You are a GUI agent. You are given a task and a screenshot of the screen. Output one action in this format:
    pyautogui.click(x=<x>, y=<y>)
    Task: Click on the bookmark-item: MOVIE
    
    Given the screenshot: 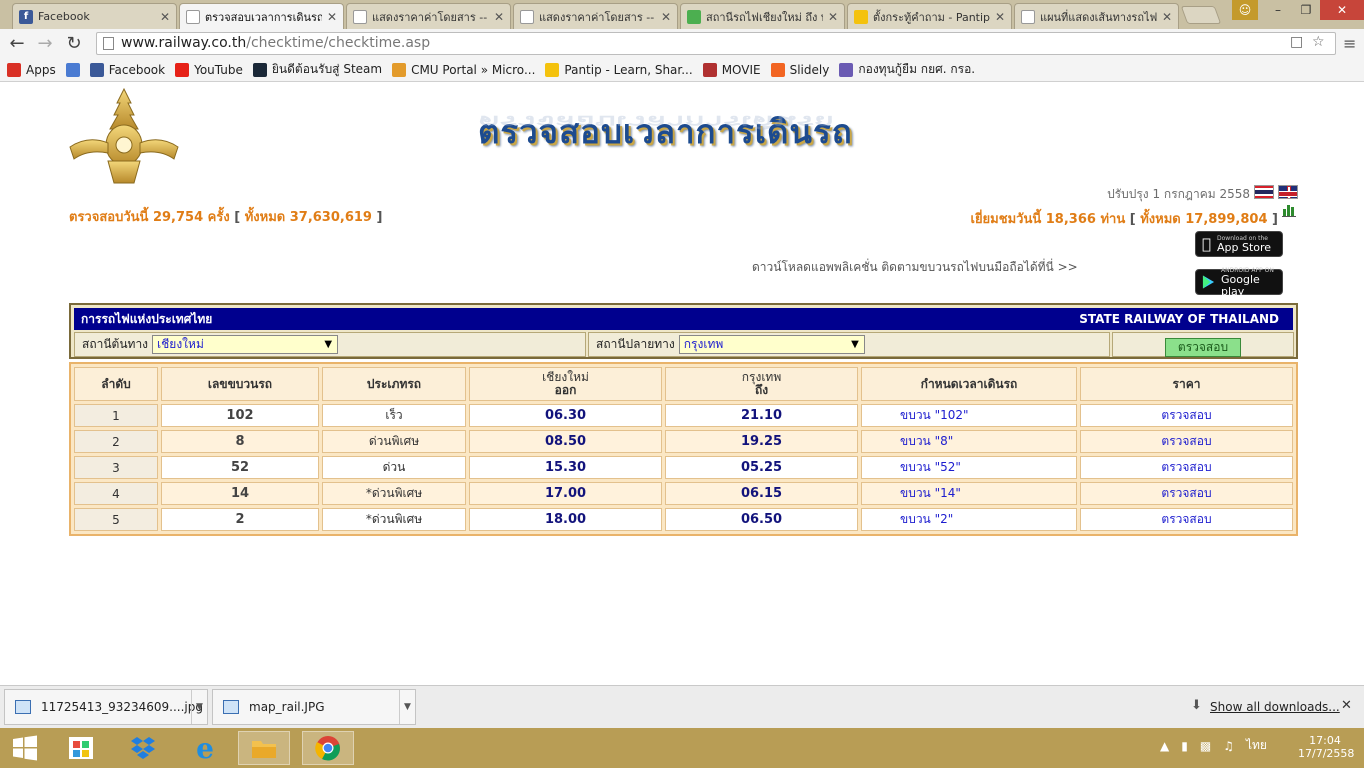 What is the action you would take?
    pyautogui.click(x=731, y=69)
    